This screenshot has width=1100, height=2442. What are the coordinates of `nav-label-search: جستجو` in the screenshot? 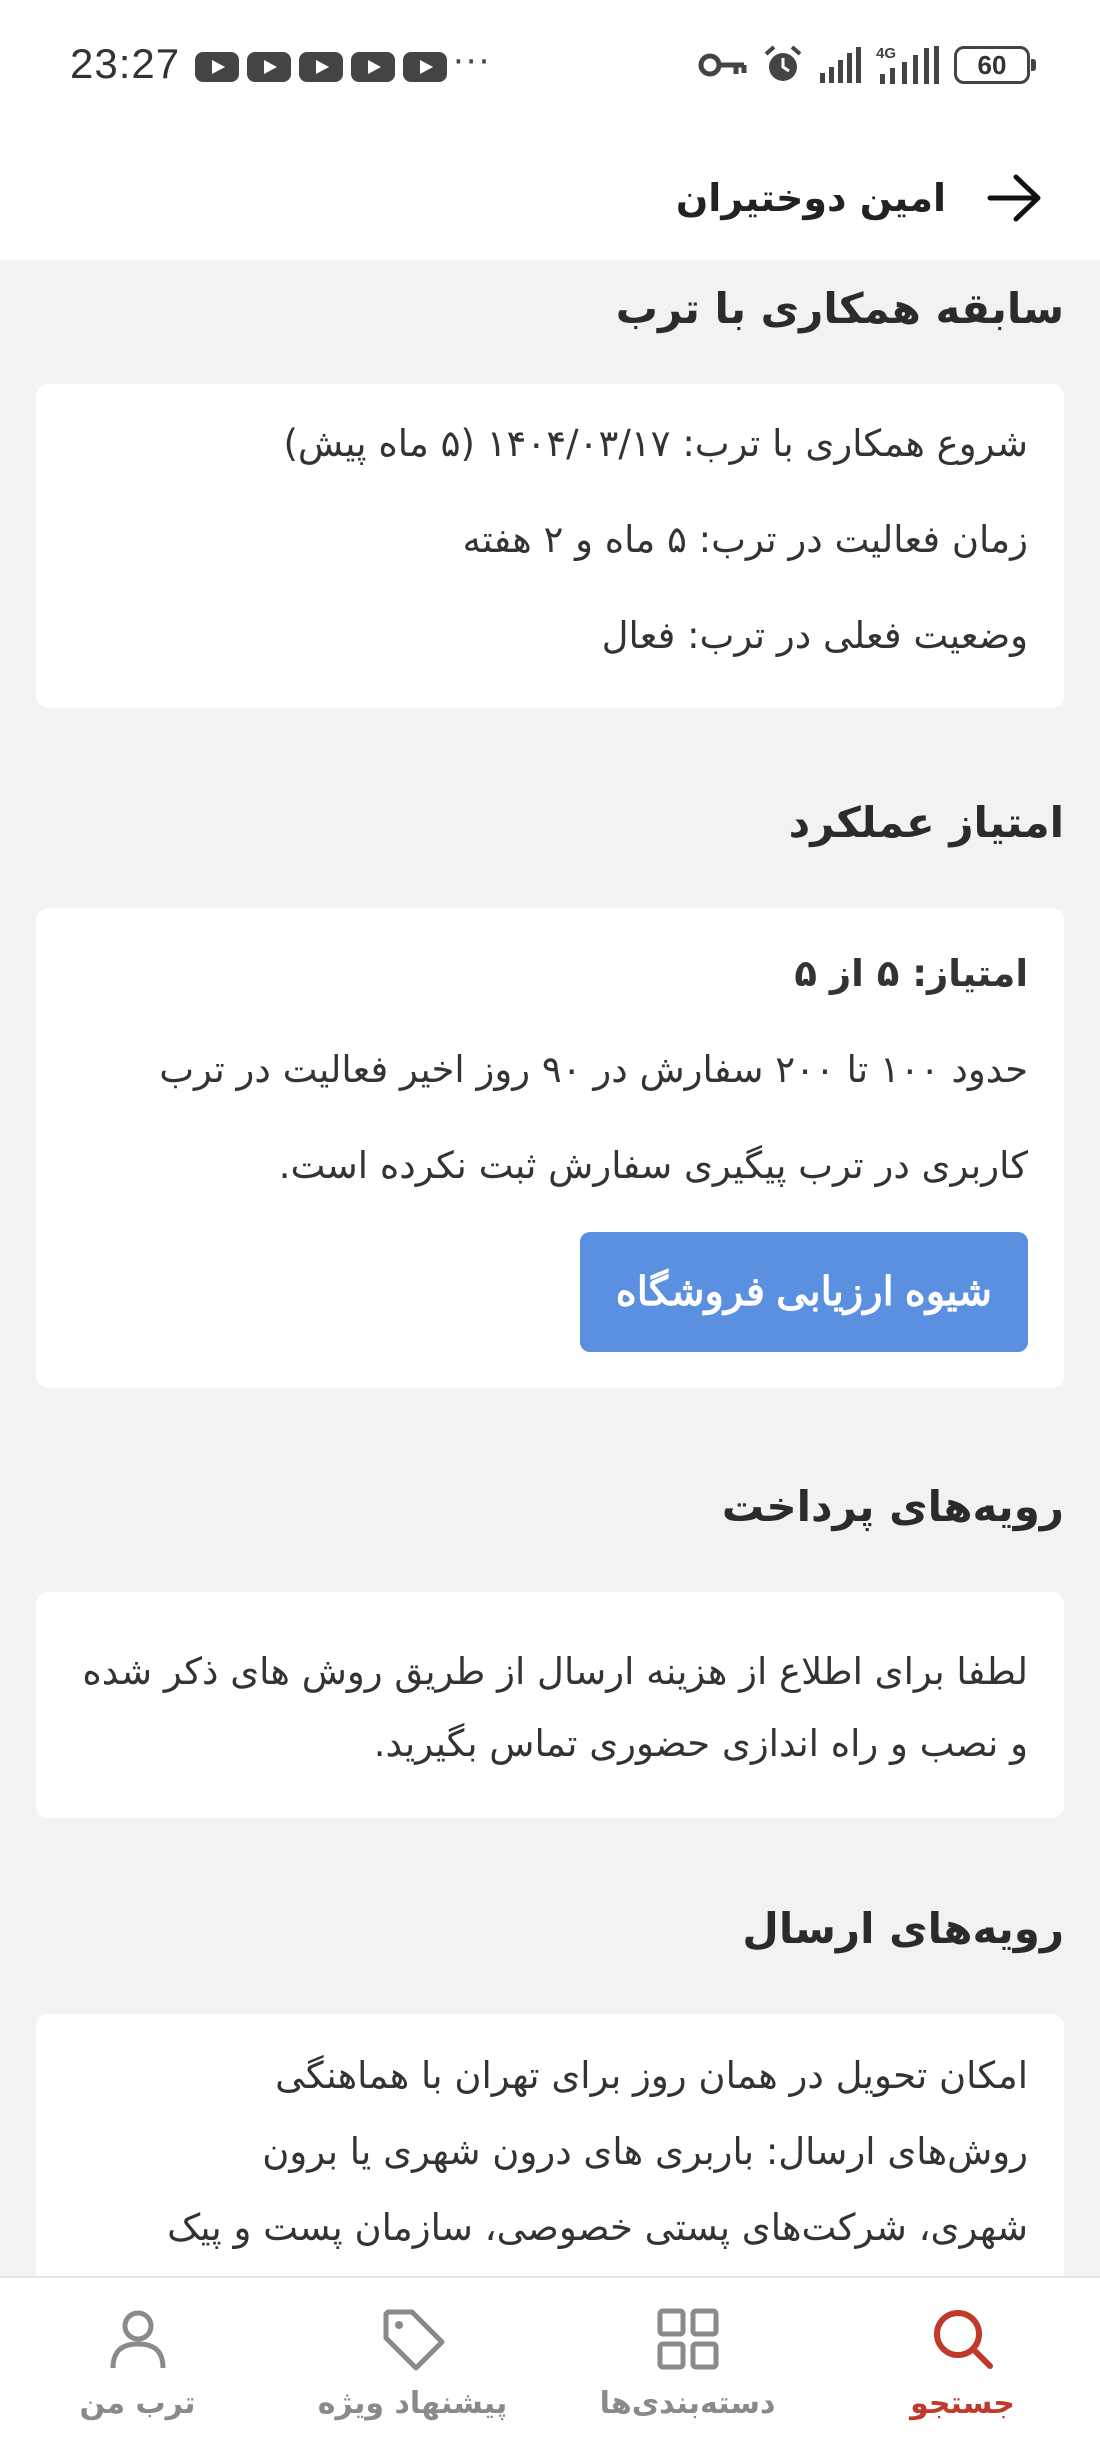 It's located at (962, 2403).